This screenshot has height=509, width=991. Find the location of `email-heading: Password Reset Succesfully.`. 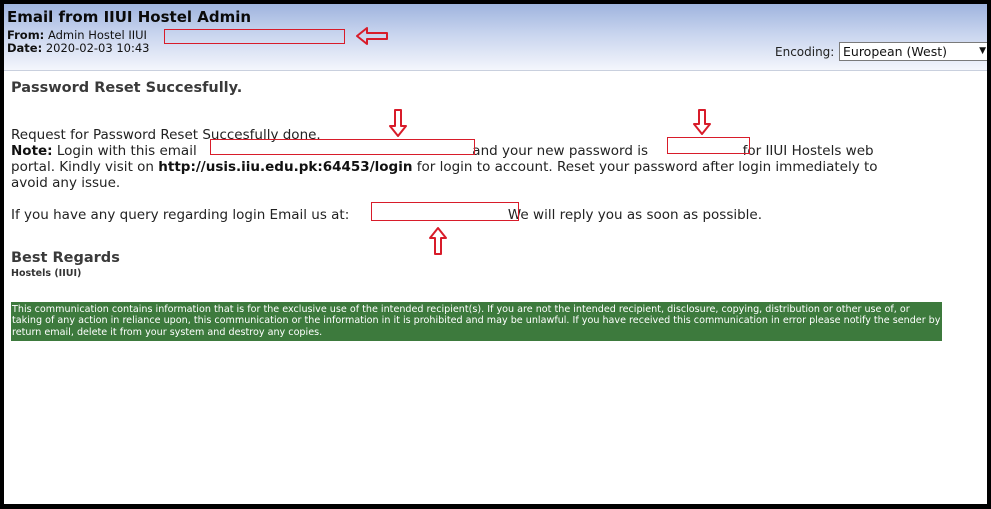

email-heading: Password Reset Succesfully. is located at coordinates (127, 88).